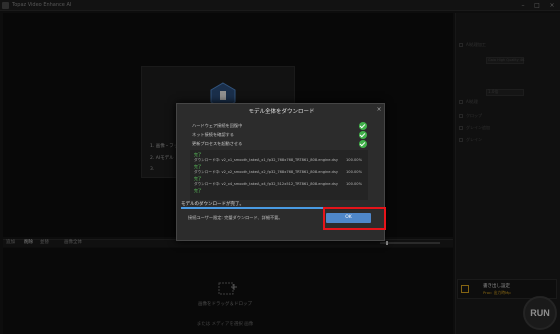 The image size is (560, 334). I want to click on check-item-network: ネット接続を確認する, so click(213, 134).